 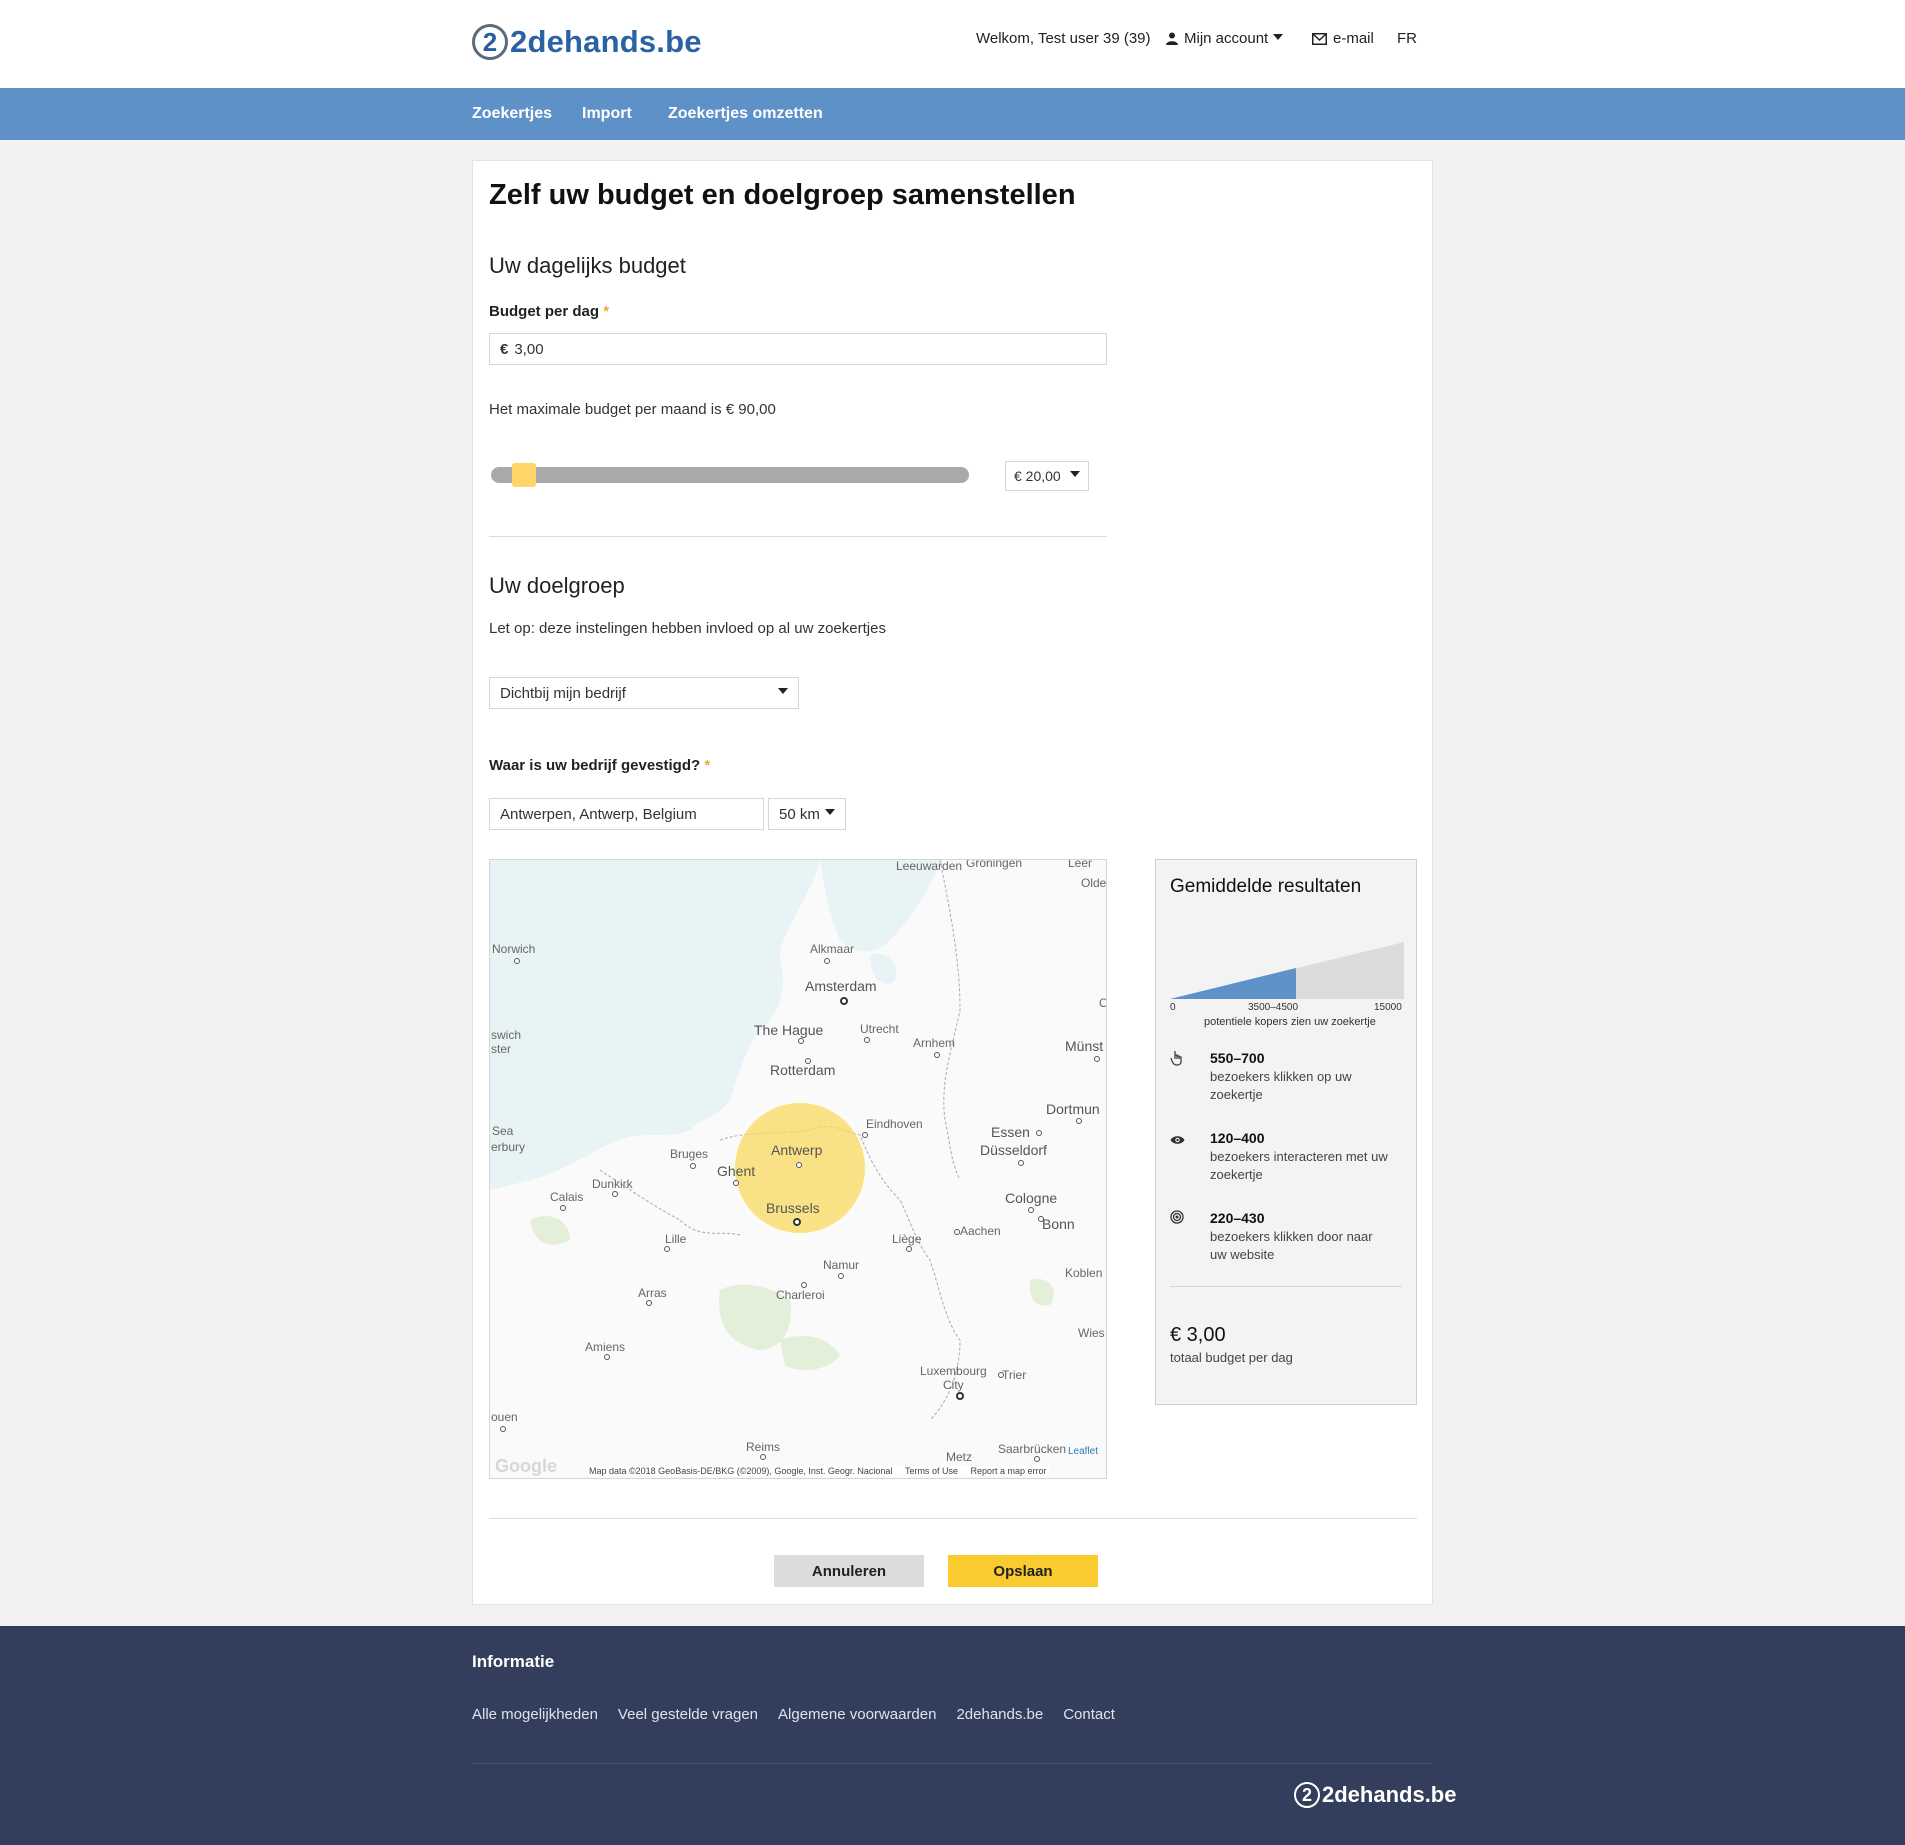 I want to click on leaflet-link: Leaflet, so click(x=1083, y=1451).